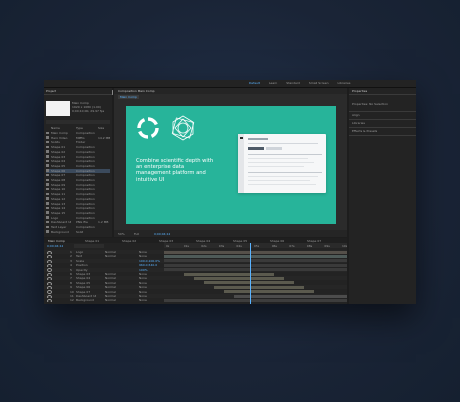 The image size is (460, 402). Describe the element at coordinates (78, 218) in the screenshot. I see `project-item: Logo Composition` at that location.